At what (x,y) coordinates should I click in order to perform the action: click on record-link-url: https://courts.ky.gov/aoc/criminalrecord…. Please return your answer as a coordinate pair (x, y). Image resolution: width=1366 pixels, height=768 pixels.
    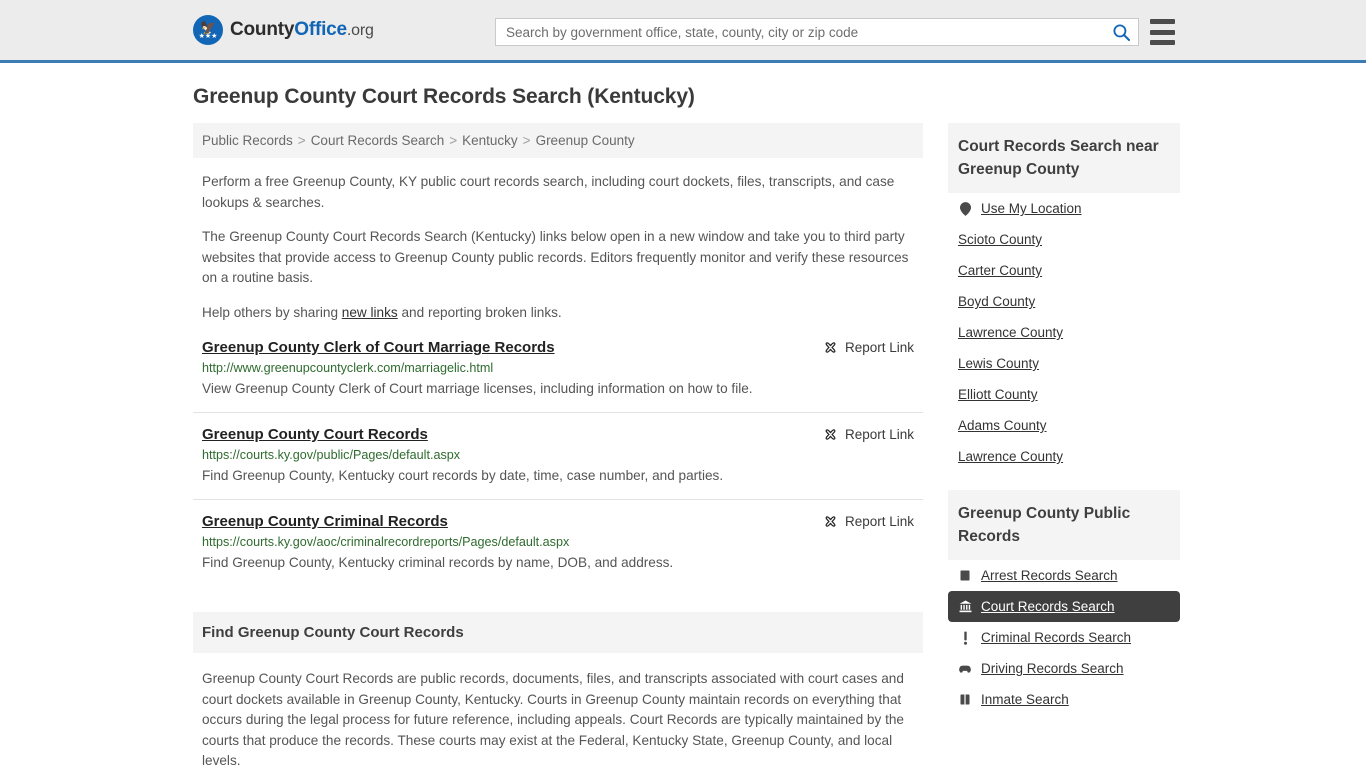
    Looking at the image, I should click on (386, 542).